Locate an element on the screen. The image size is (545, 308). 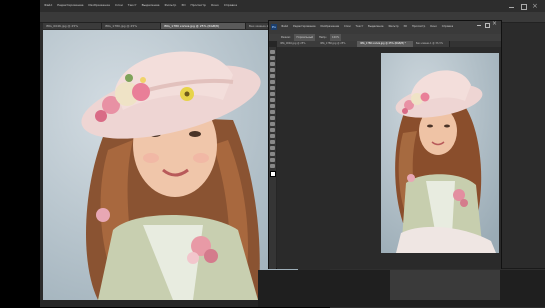
opacity-field: 100% is located at coordinates (336, 37).